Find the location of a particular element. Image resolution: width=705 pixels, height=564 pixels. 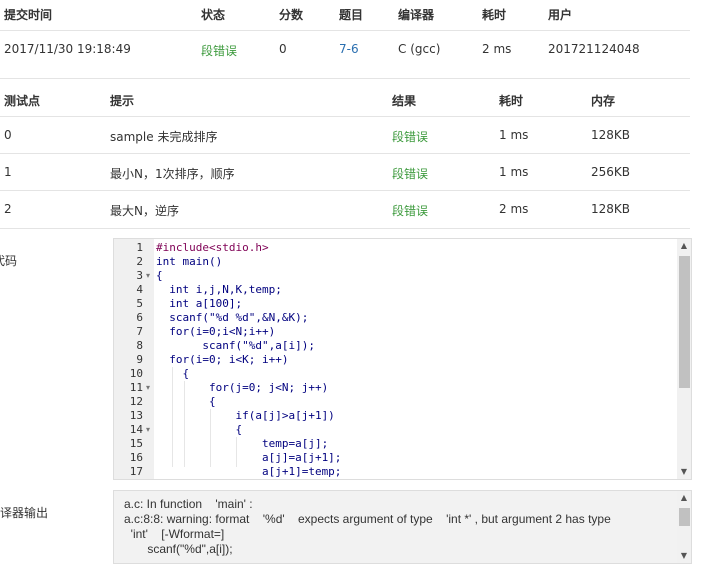

line-number: 1 is located at coordinates (139, 247).